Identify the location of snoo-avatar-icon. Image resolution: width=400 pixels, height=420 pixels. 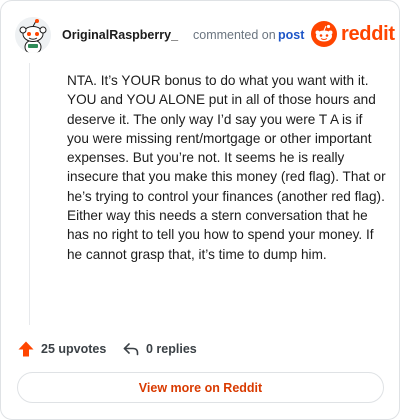
(33, 35).